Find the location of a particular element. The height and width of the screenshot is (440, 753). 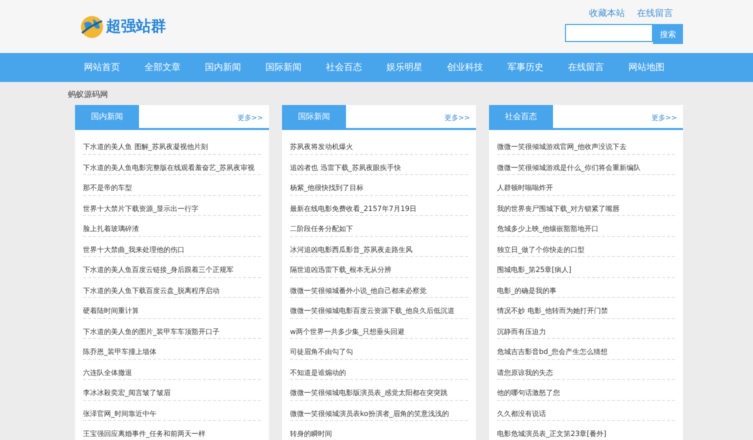

search-field is located at coordinates (609, 33).